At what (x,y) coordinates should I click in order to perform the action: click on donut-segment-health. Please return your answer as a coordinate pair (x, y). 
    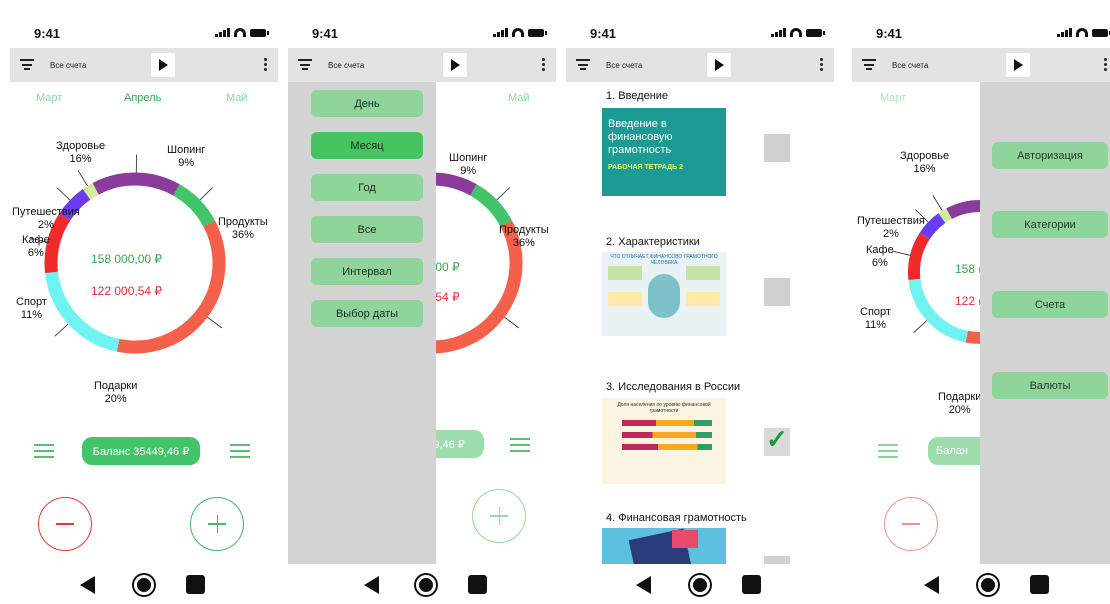
    Looking at the image, I should click on (136, 184).